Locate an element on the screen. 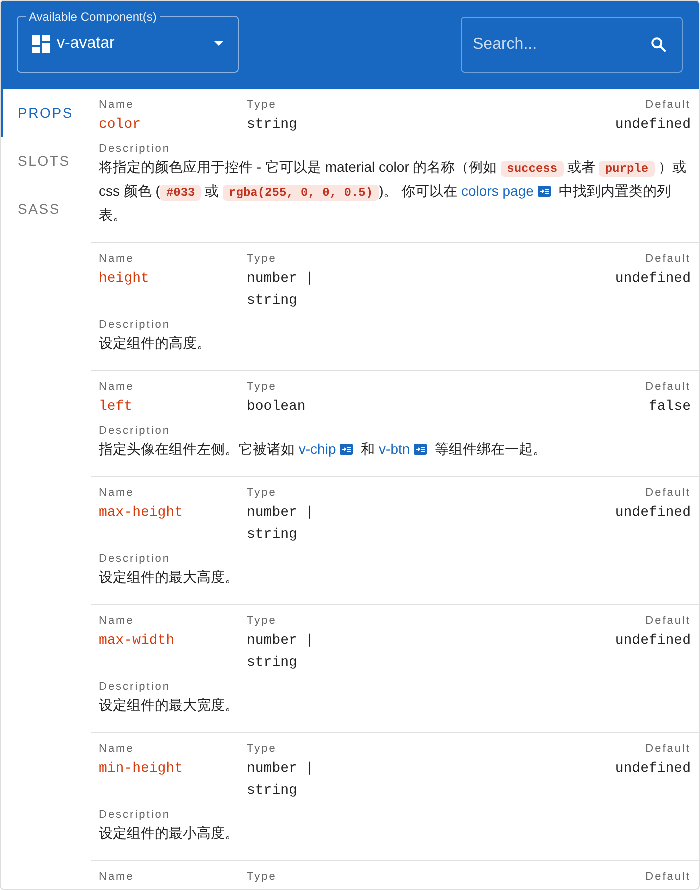 The width and height of the screenshot is (700, 890). dashboard-icon is located at coordinates (41, 43).